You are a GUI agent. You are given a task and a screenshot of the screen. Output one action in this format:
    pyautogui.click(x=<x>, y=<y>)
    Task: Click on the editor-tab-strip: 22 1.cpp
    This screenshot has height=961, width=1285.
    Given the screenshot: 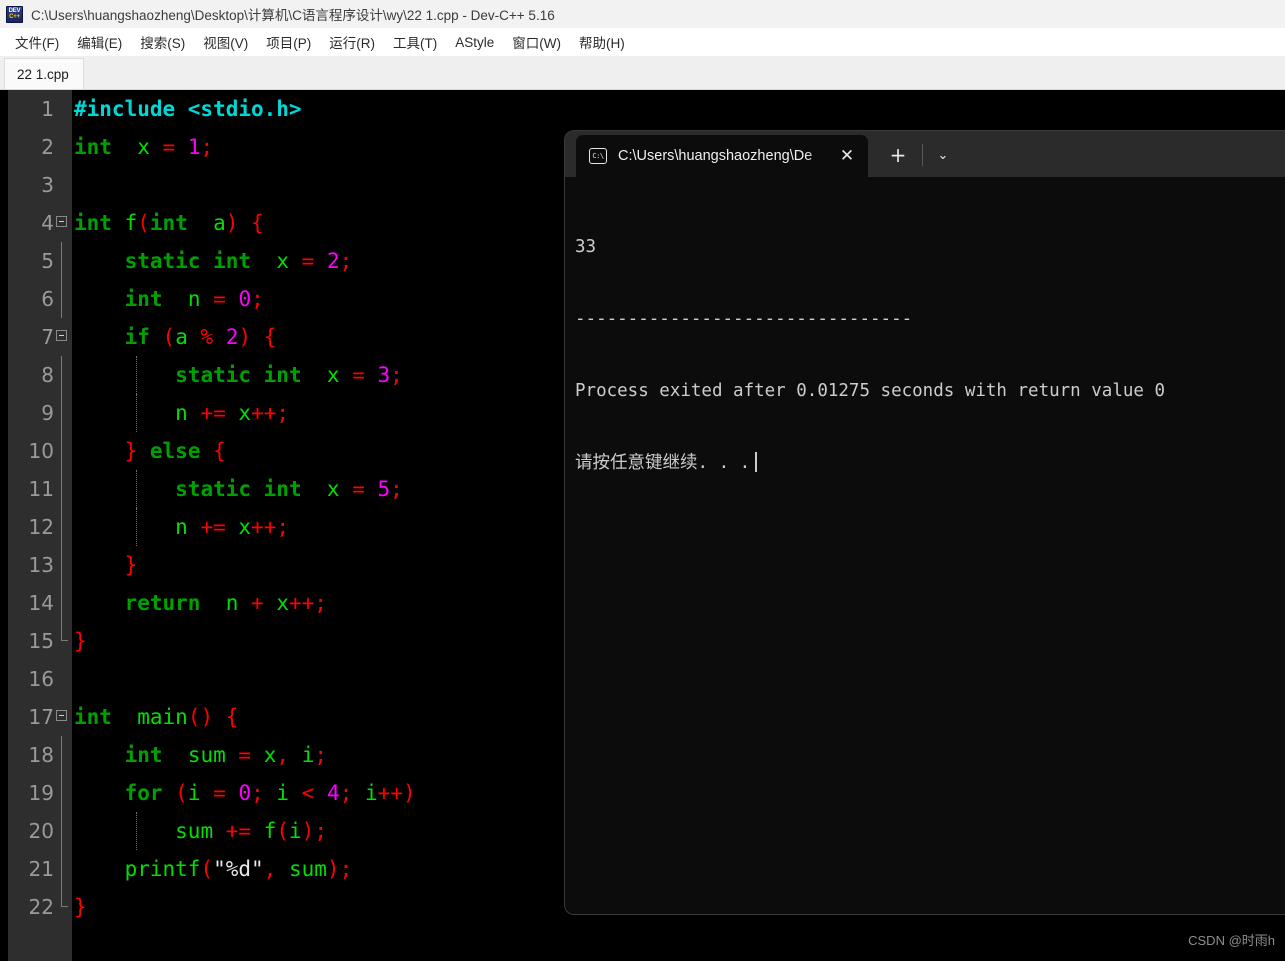 What is the action you would take?
    pyautogui.click(x=642, y=73)
    